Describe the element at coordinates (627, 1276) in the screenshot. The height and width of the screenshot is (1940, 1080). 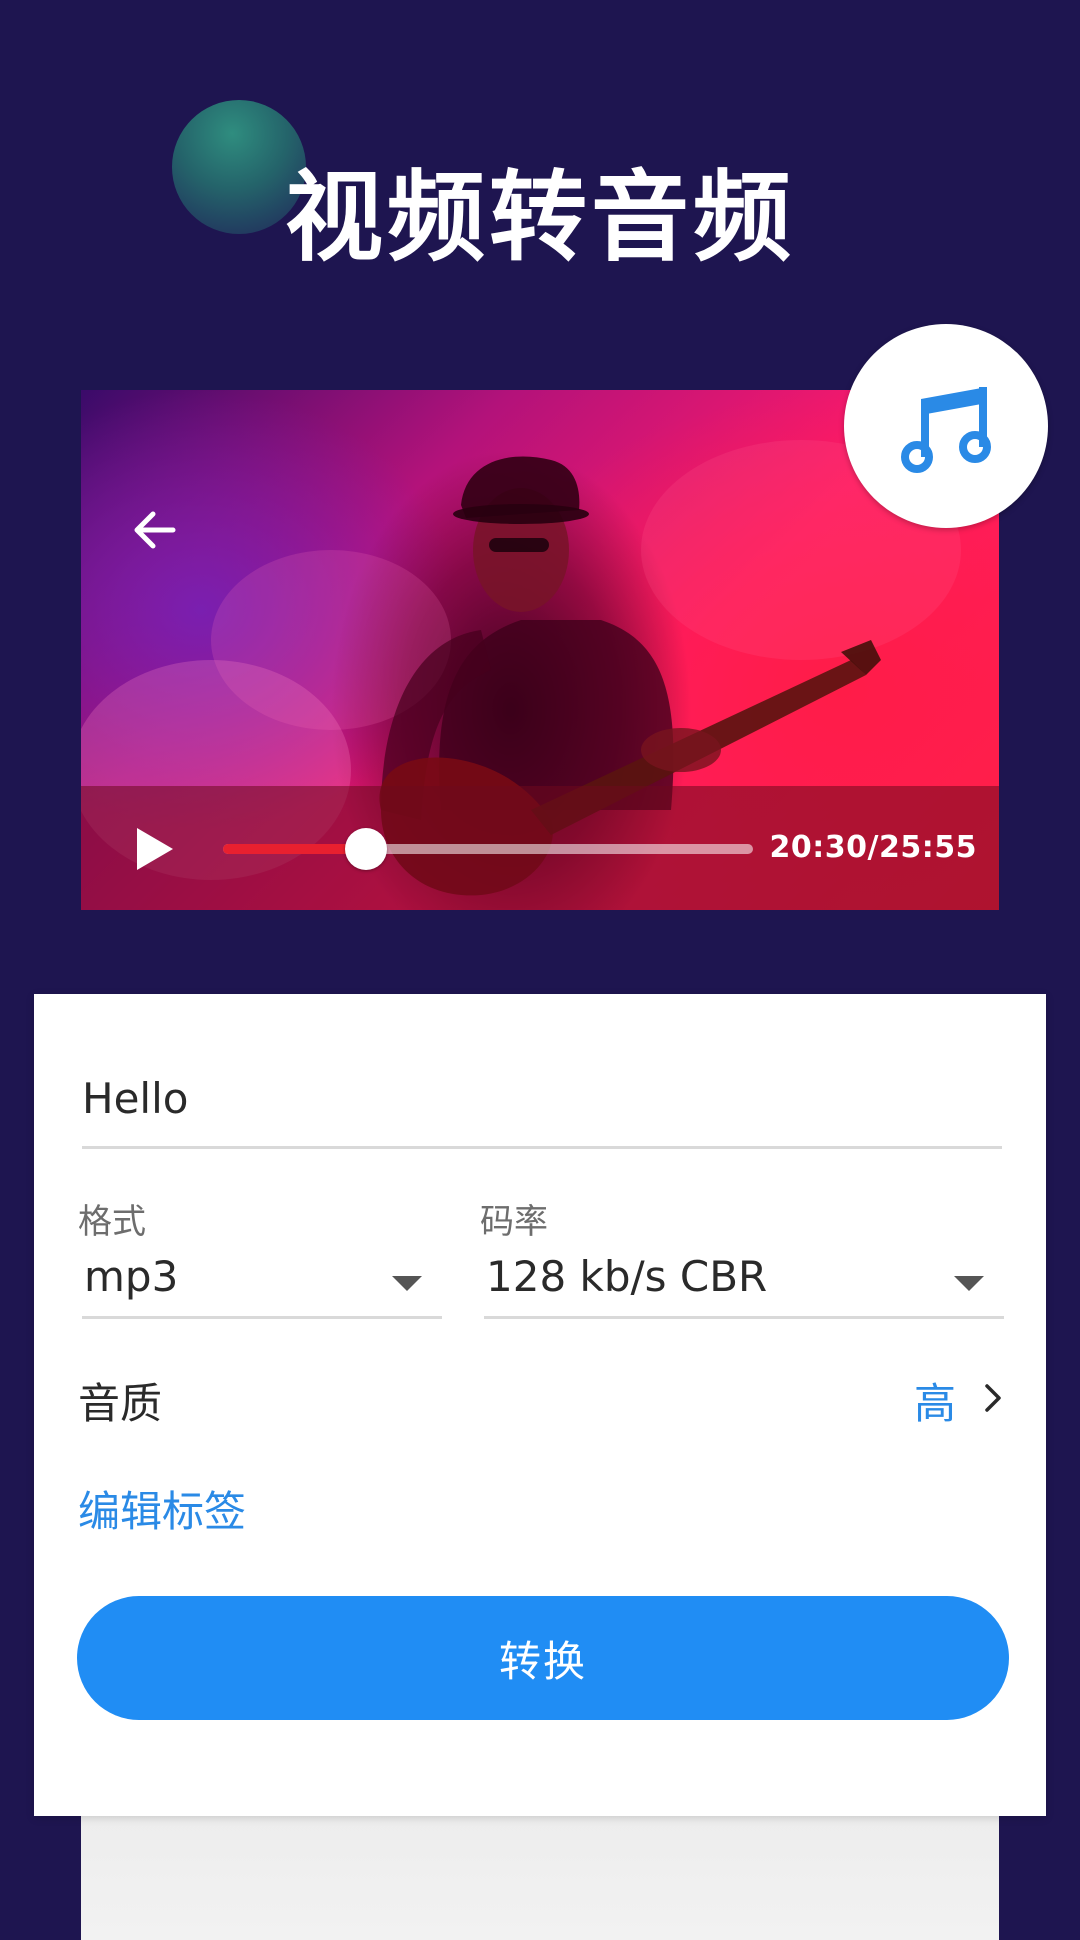
I see `bitrate-value: 128 kb/s CBR` at that location.